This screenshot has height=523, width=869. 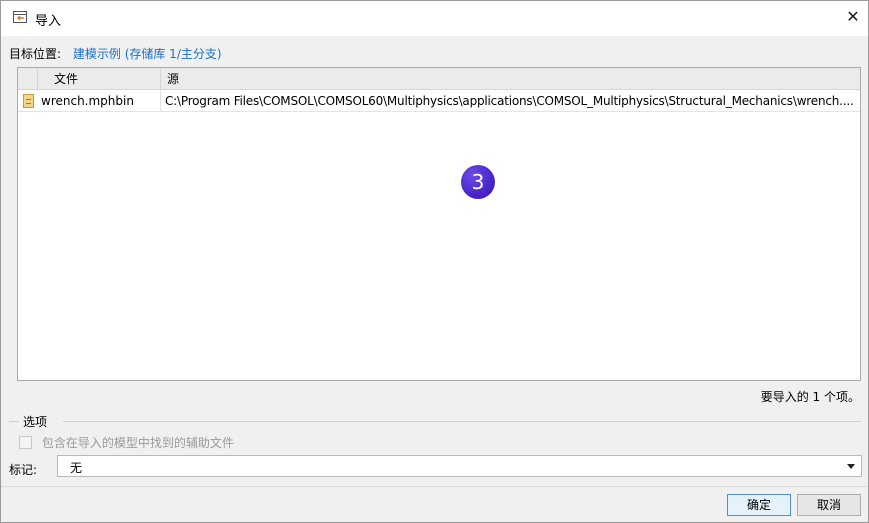 What do you see at coordinates (147, 54) in the screenshot?
I see `target-location-link: 建模示例 (存储库 1/主分支)` at bounding box center [147, 54].